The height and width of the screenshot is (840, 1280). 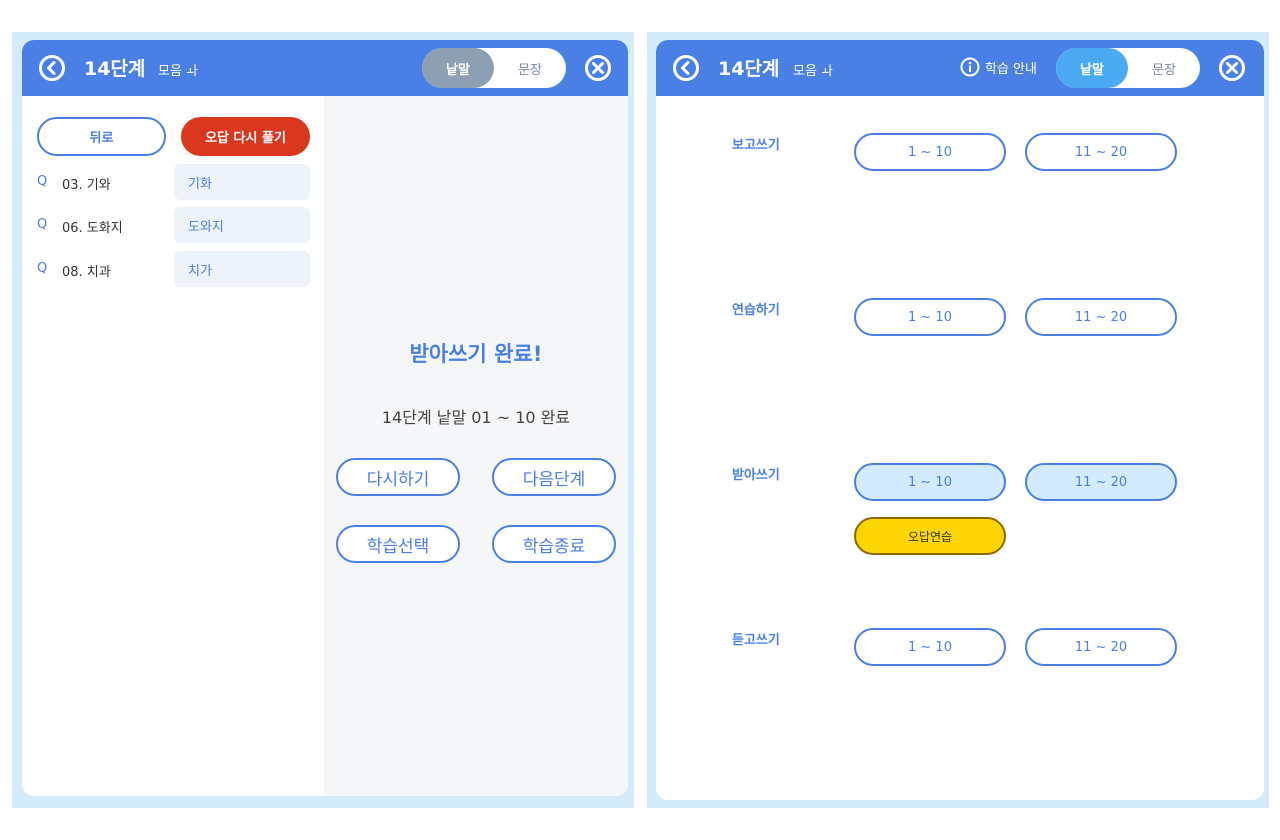 I want to click on wrong-answer-practice-button: 오답연습, so click(x=930, y=536).